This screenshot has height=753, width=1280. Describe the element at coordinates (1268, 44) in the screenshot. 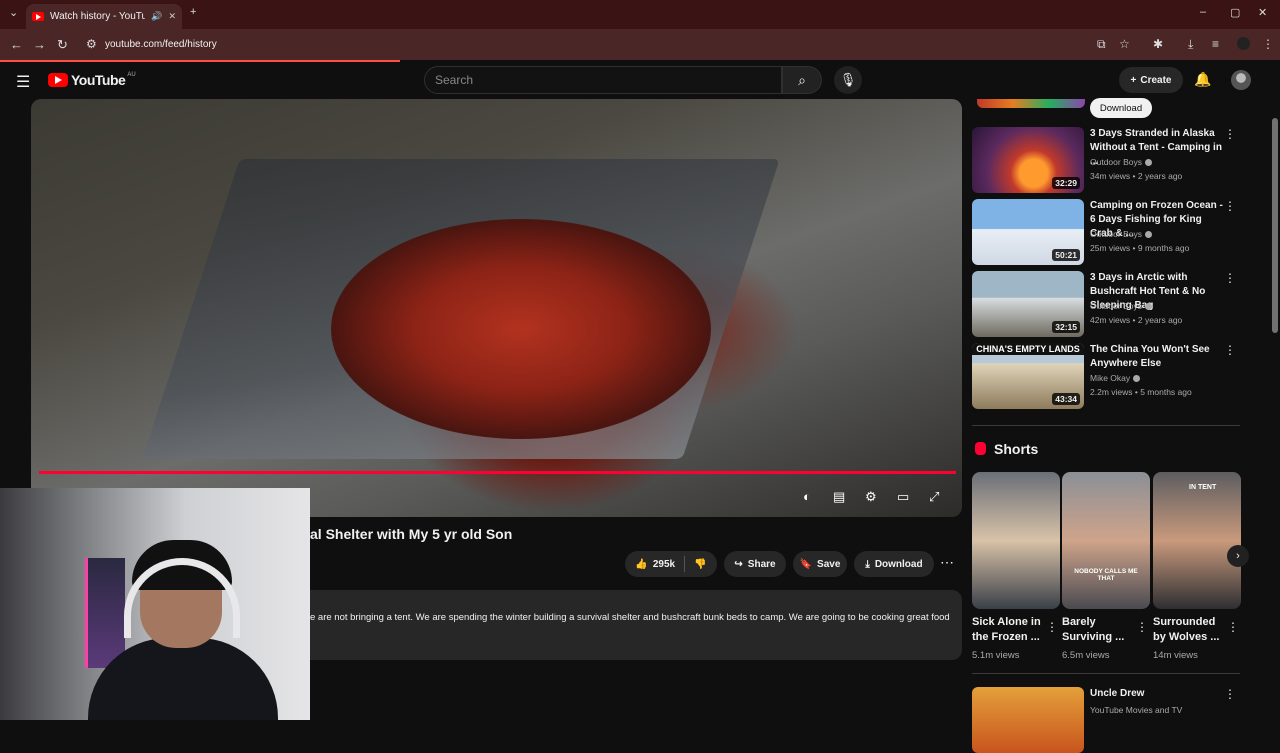

I see `browser-menu-icon: ⋮` at that location.